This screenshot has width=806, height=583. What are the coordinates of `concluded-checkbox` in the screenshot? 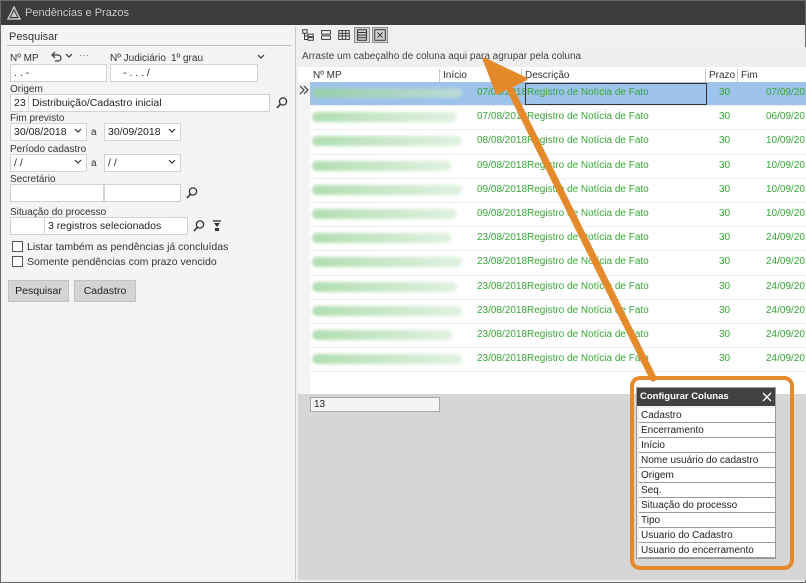 It's located at (17, 246).